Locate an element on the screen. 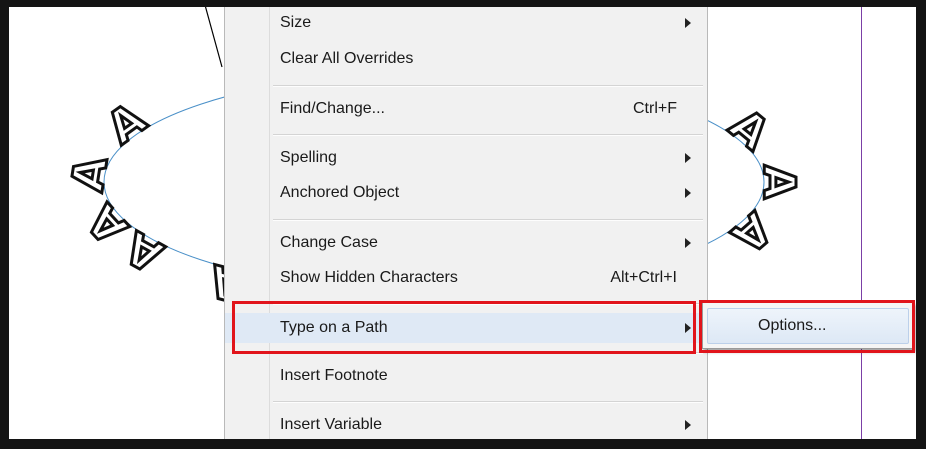 This screenshot has width=926, height=449. menu-item-spelling: Spelling is located at coordinates (466, 158).